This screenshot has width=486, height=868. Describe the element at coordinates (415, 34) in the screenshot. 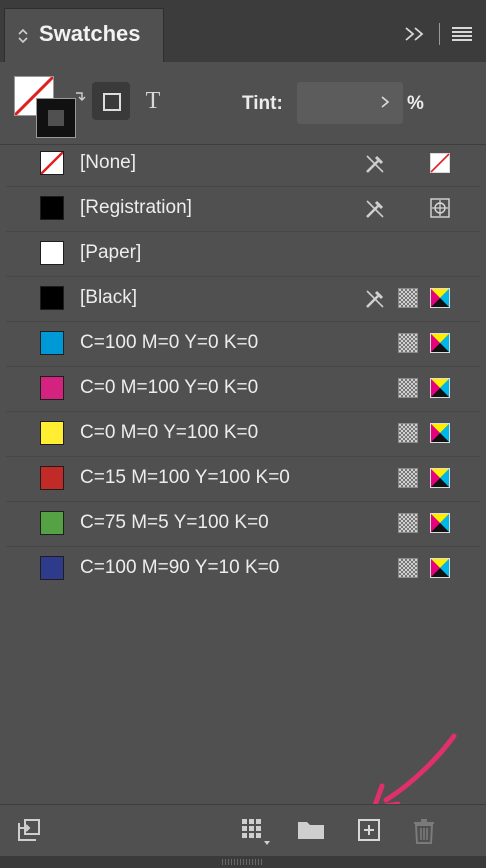

I see `collapse-panel-icon` at that location.